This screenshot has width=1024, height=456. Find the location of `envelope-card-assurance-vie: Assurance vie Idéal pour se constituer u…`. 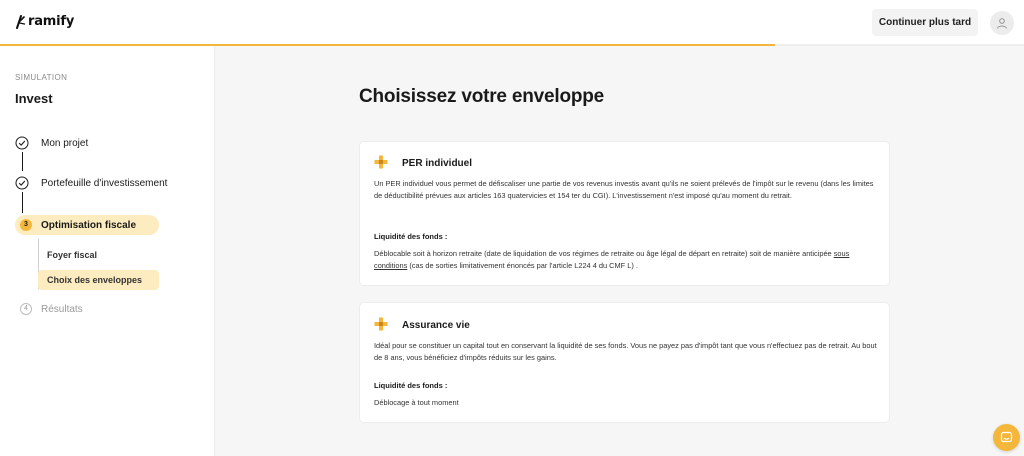

envelope-card-assurance-vie: Assurance vie Idéal pour se constituer u… is located at coordinates (624, 362).